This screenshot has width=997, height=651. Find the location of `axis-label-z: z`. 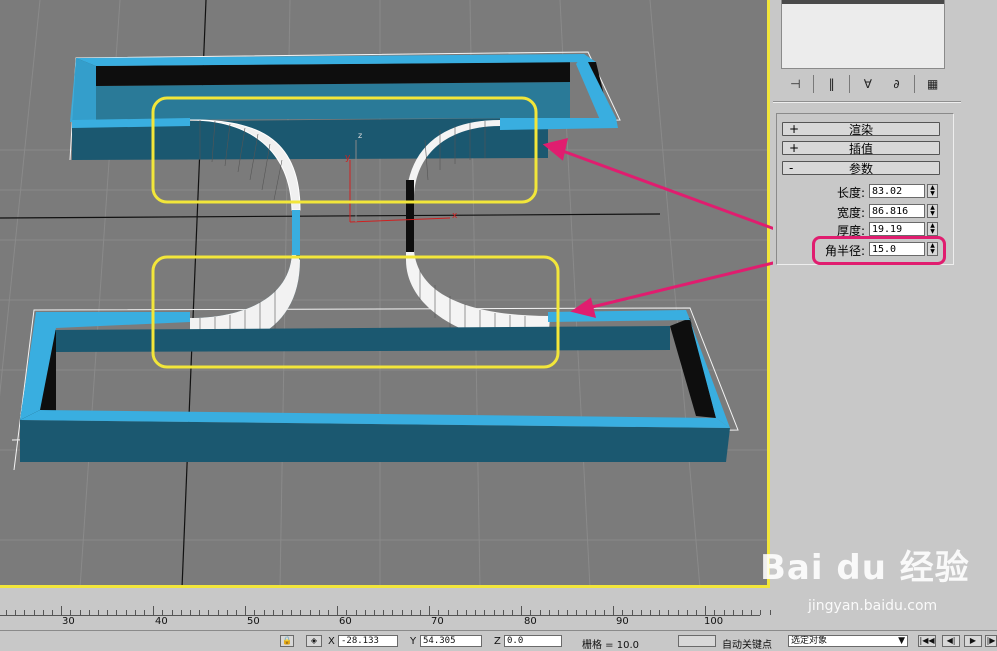

axis-label-z: z is located at coordinates (360, 135).